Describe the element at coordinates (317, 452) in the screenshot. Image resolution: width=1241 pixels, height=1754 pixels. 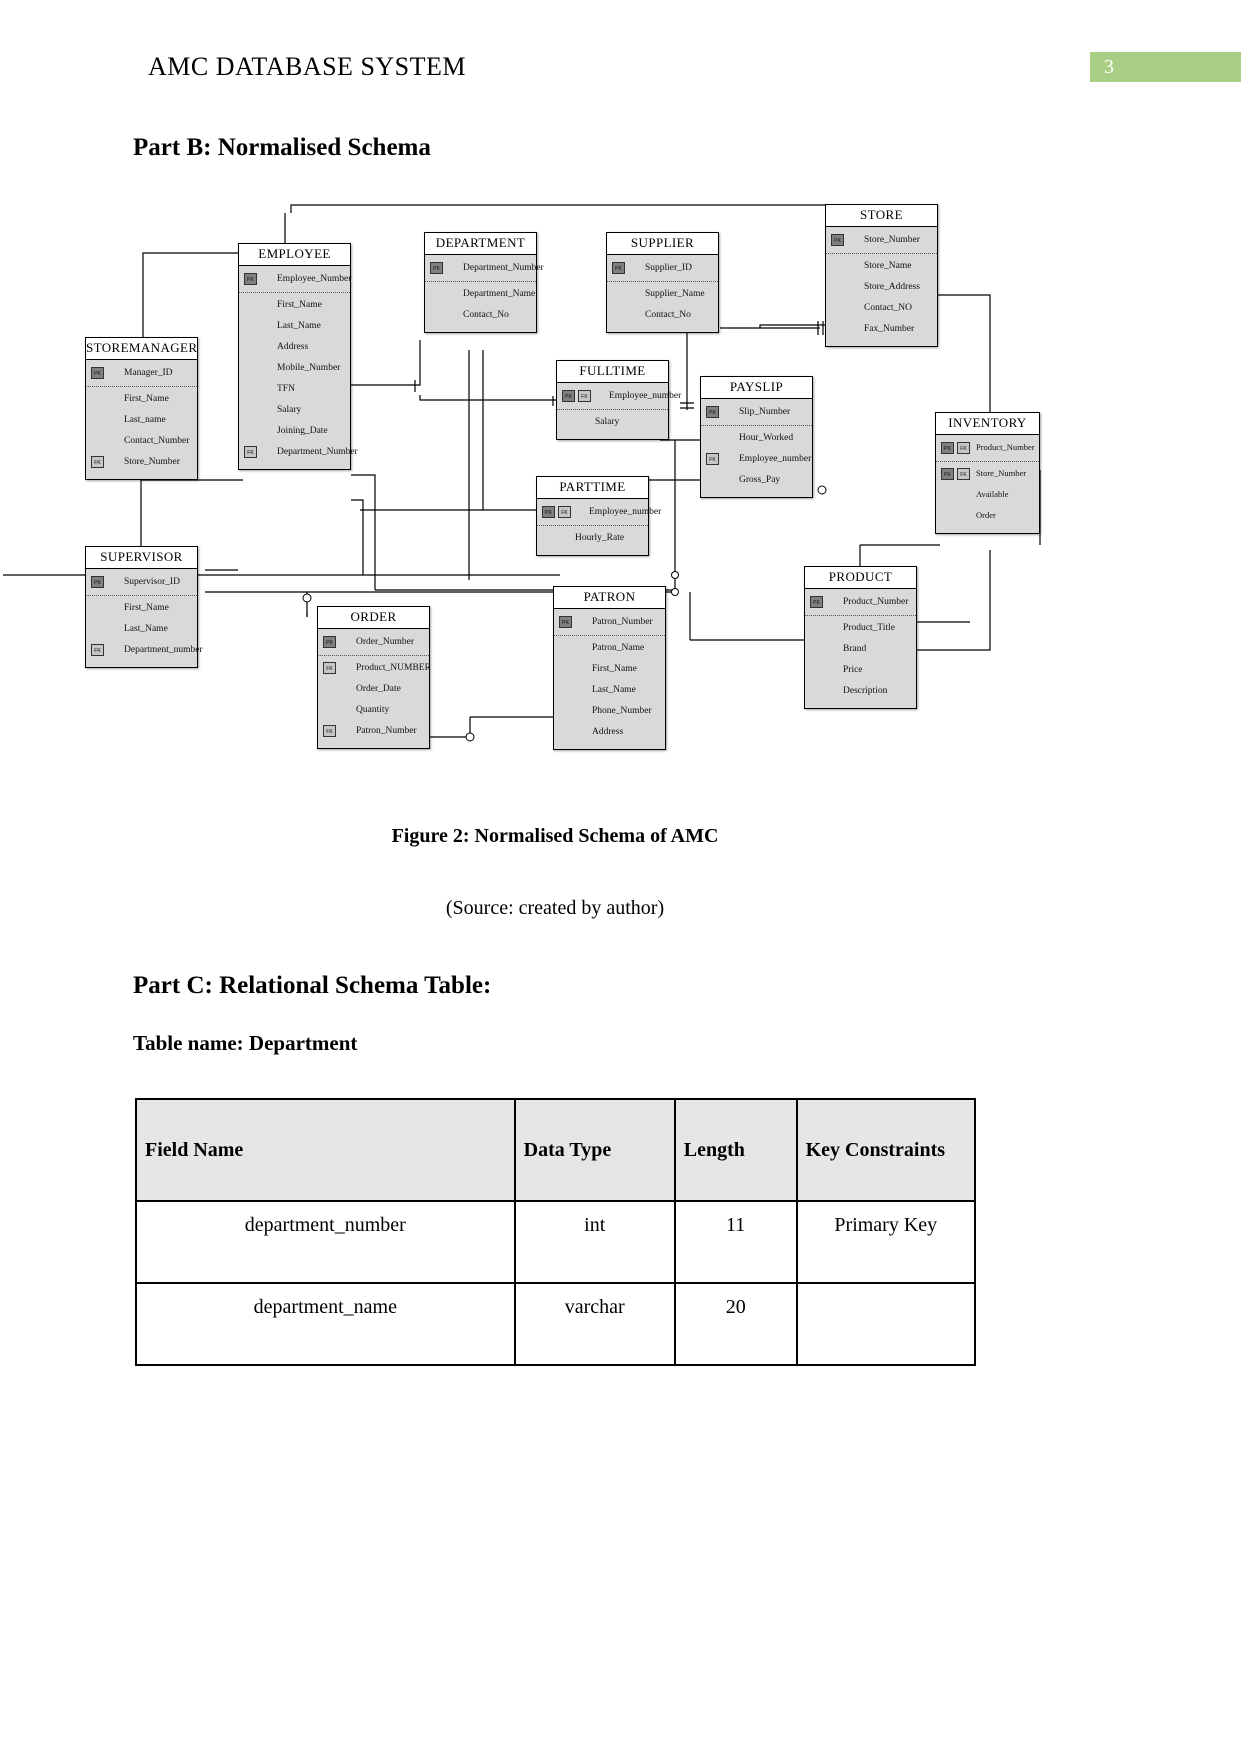
I see `attribute-label: Department_Number` at that location.